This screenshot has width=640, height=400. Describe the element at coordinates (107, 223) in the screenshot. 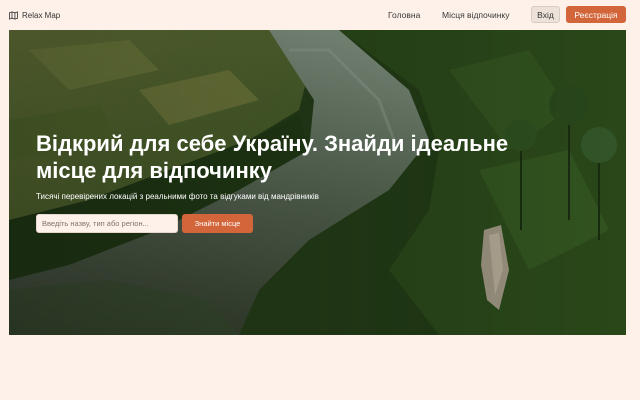

I see `search-input` at that location.